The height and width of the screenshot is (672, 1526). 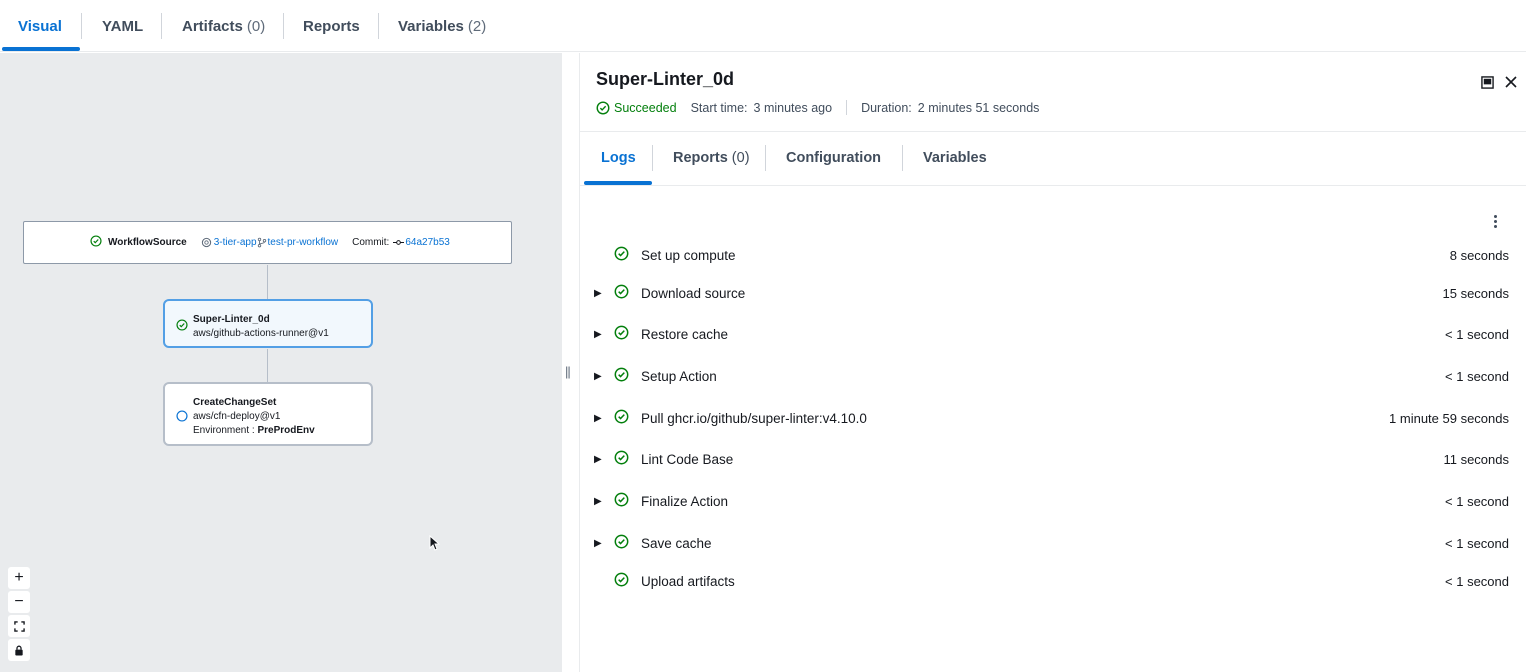 I want to click on log-step-row: ▶ Restore cache < 1 second, so click(x=1051, y=334).